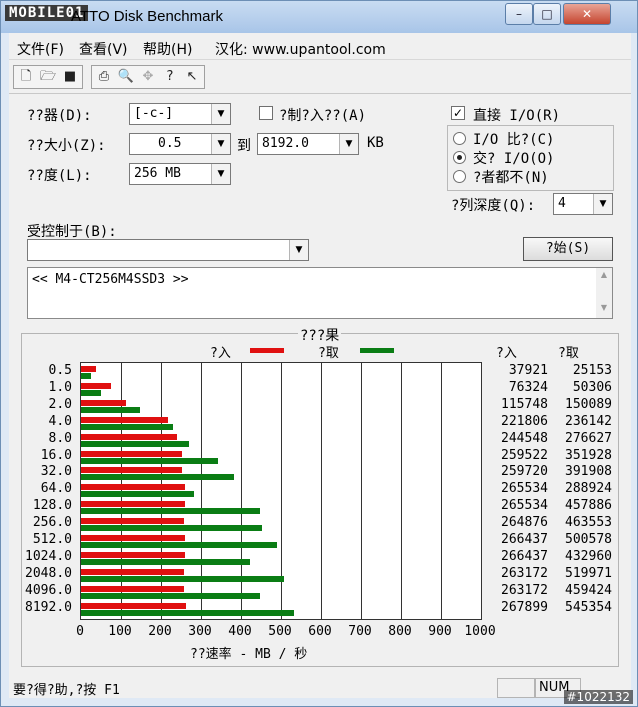  What do you see at coordinates (524, 523) in the screenshot?
I see `write-value: 264876` at bounding box center [524, 523].